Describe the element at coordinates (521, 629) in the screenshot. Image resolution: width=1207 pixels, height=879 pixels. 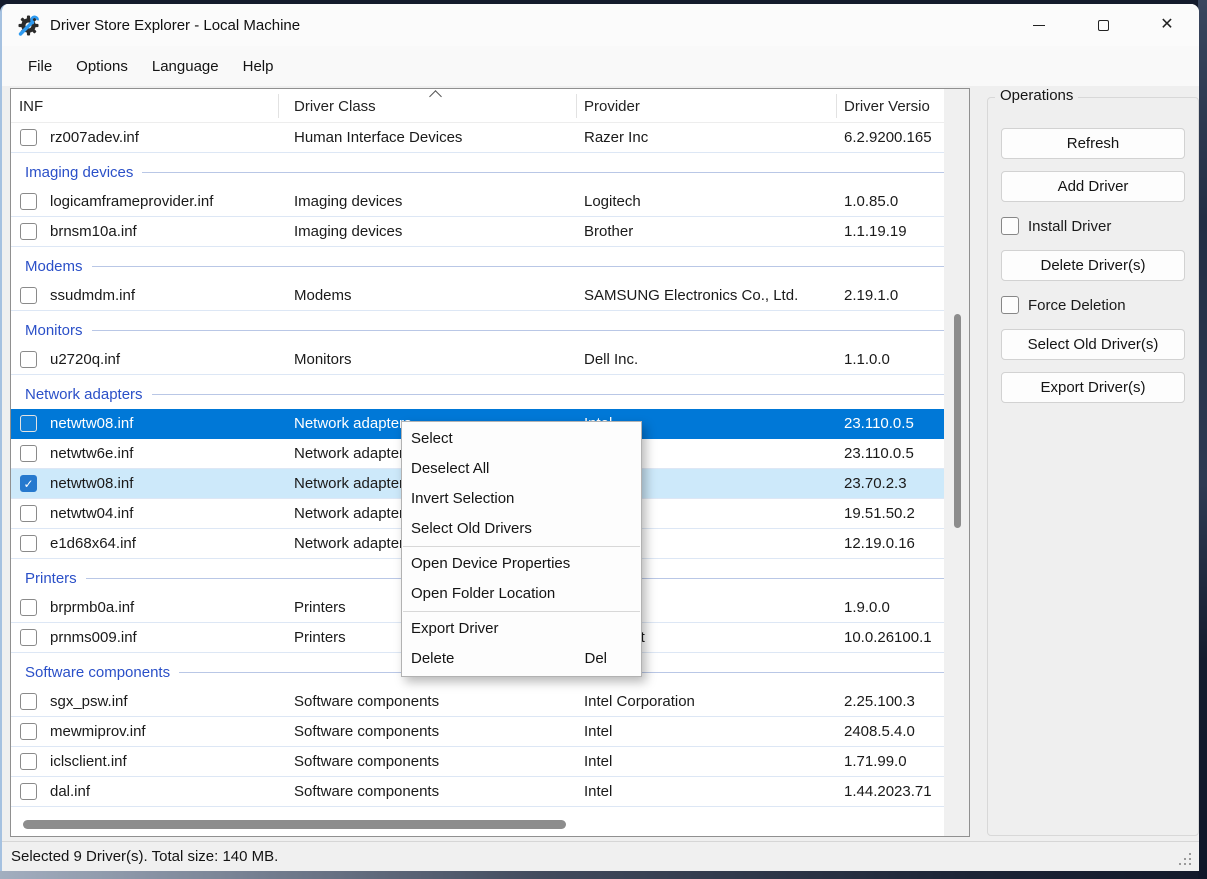
I see `context-menu-item-export-driver: Export Driver` at that location.